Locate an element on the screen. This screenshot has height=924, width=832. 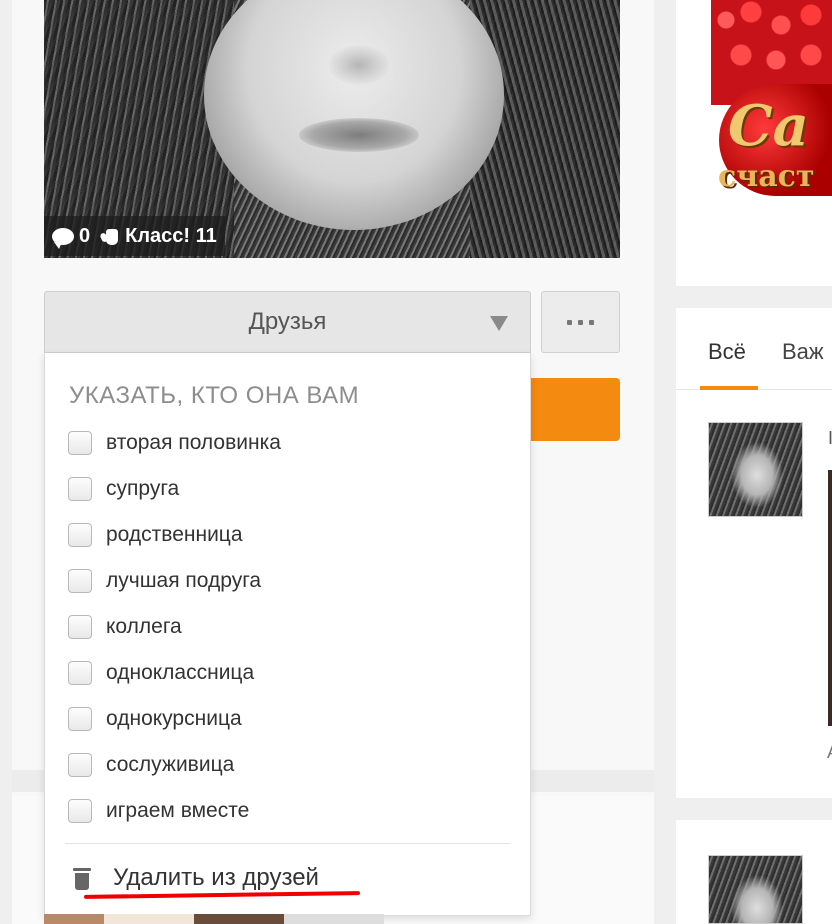
relationship-option: одноклассница is located at coordinates (161, 673).